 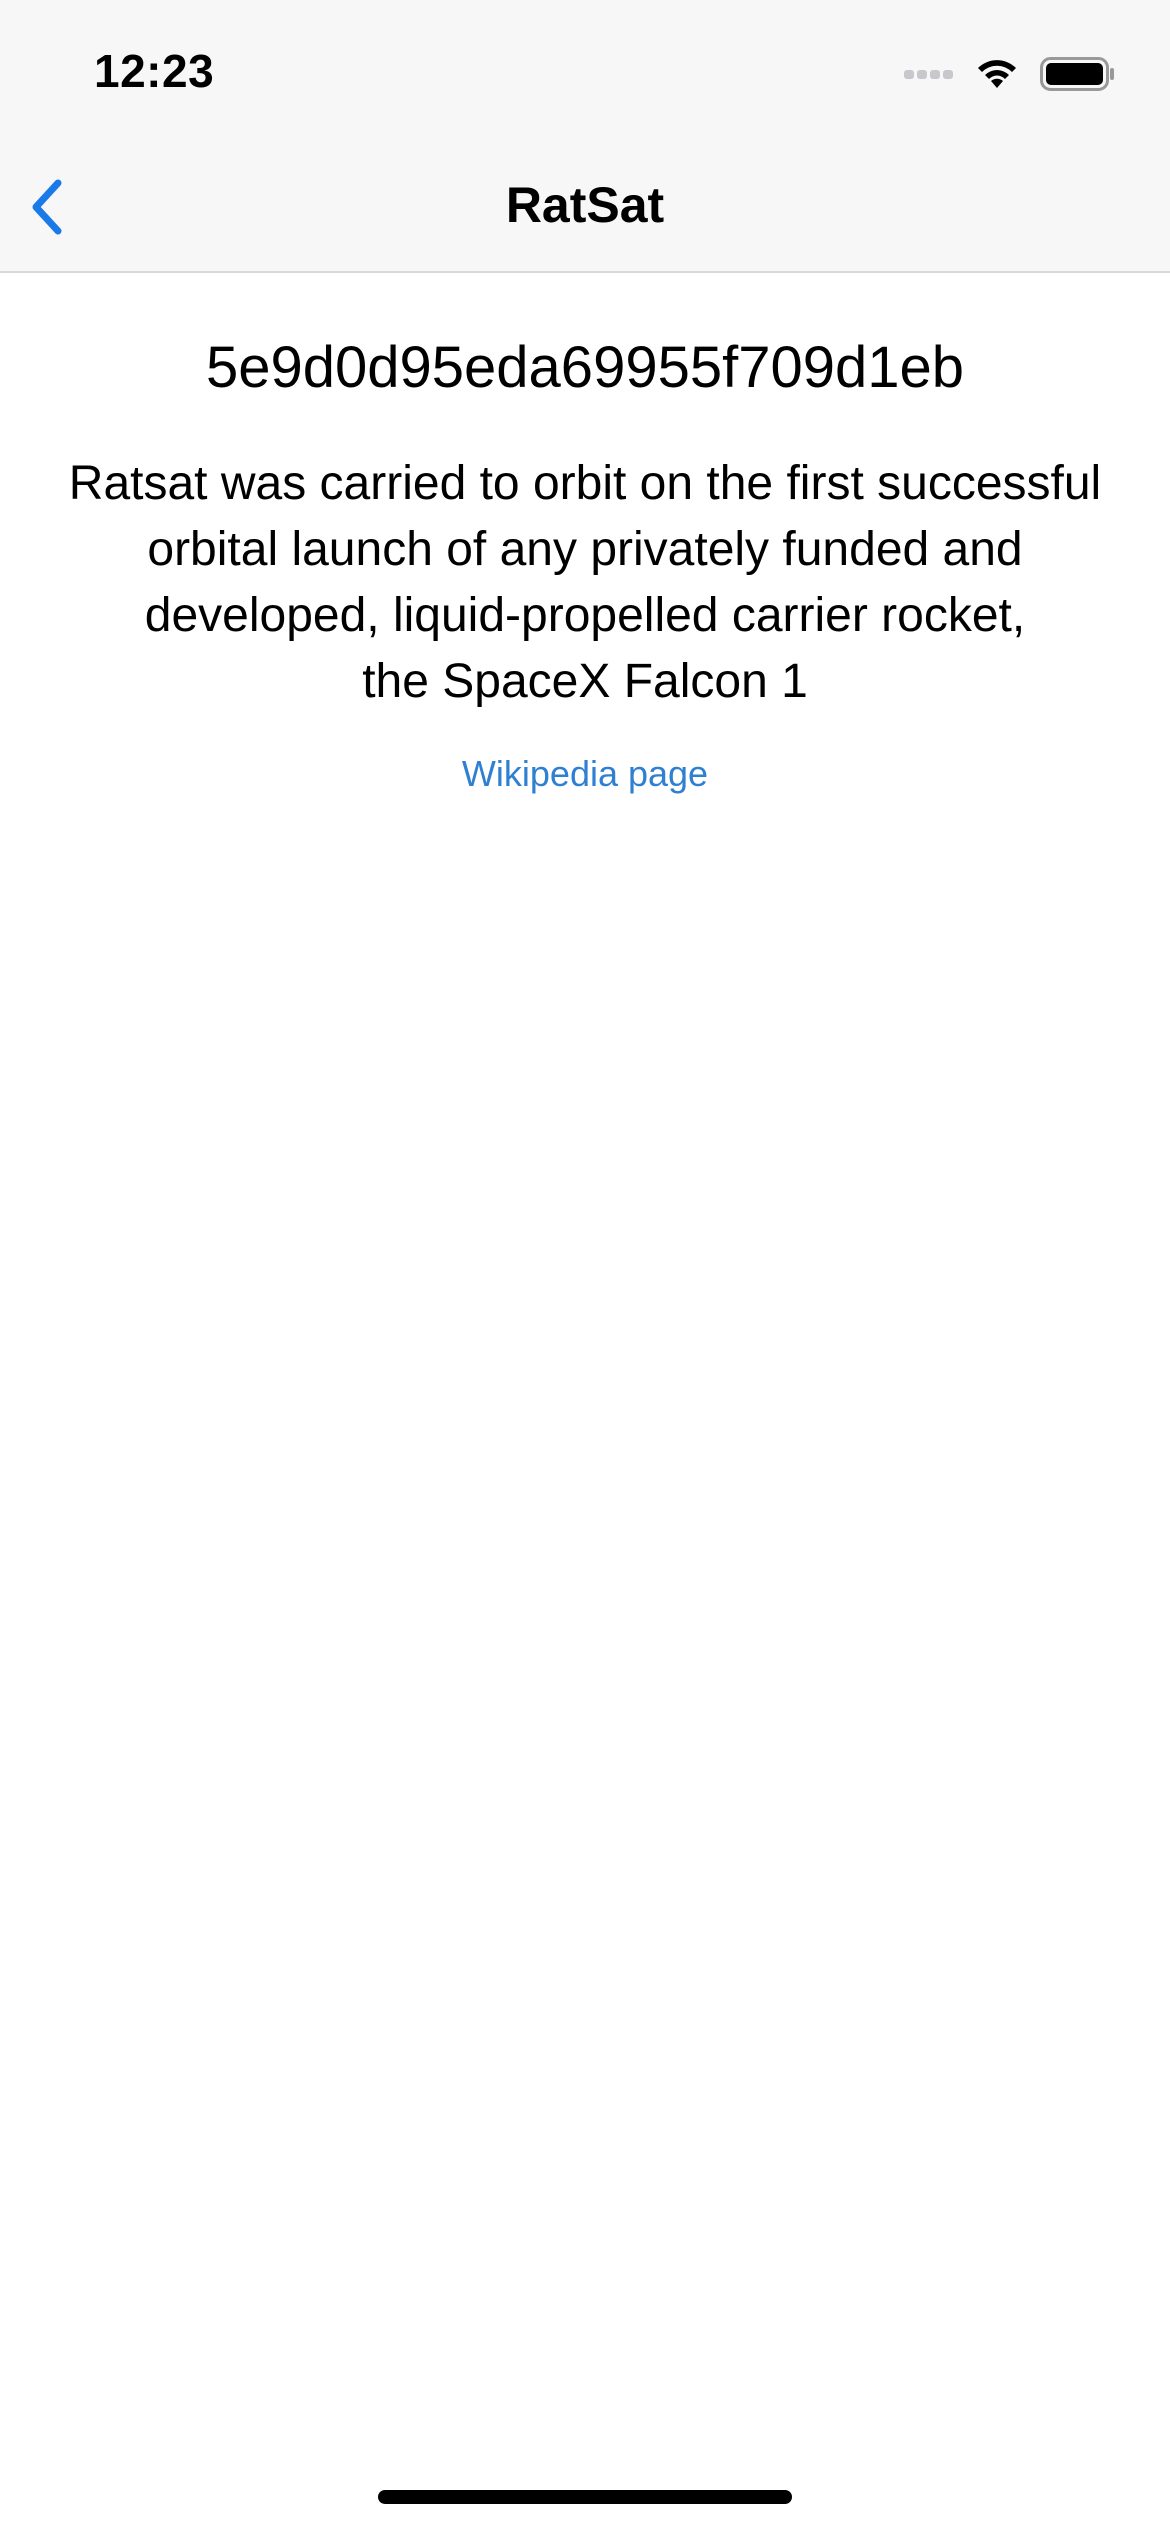 What do you see at coordinates (585, 681) in the screenshot?
I see `description-line: the SpaceX Falcon 1` at bounding box center [585, 681].